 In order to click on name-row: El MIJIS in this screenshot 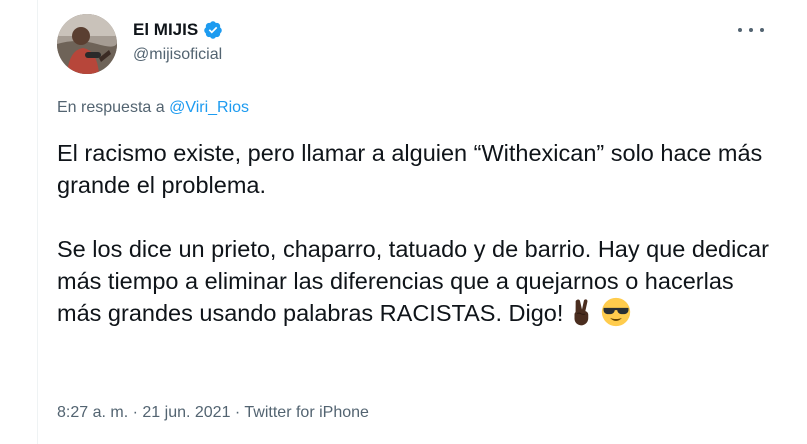, I will do `click(178, 30)`.